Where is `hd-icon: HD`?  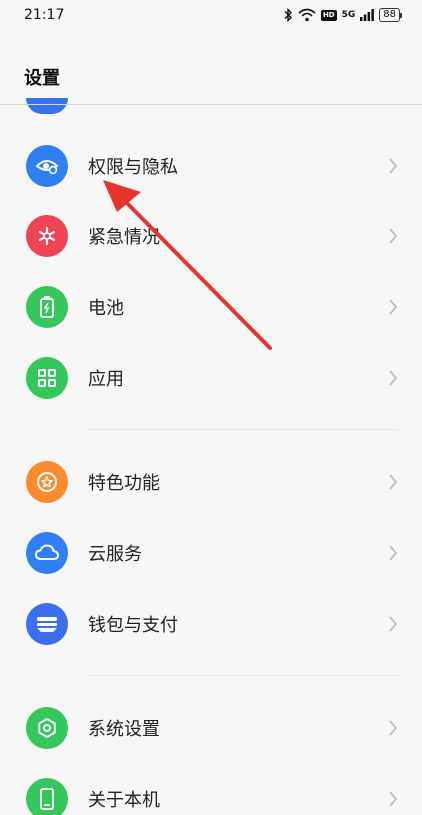 hd-icon: HD is located at coordinates (328, 15).